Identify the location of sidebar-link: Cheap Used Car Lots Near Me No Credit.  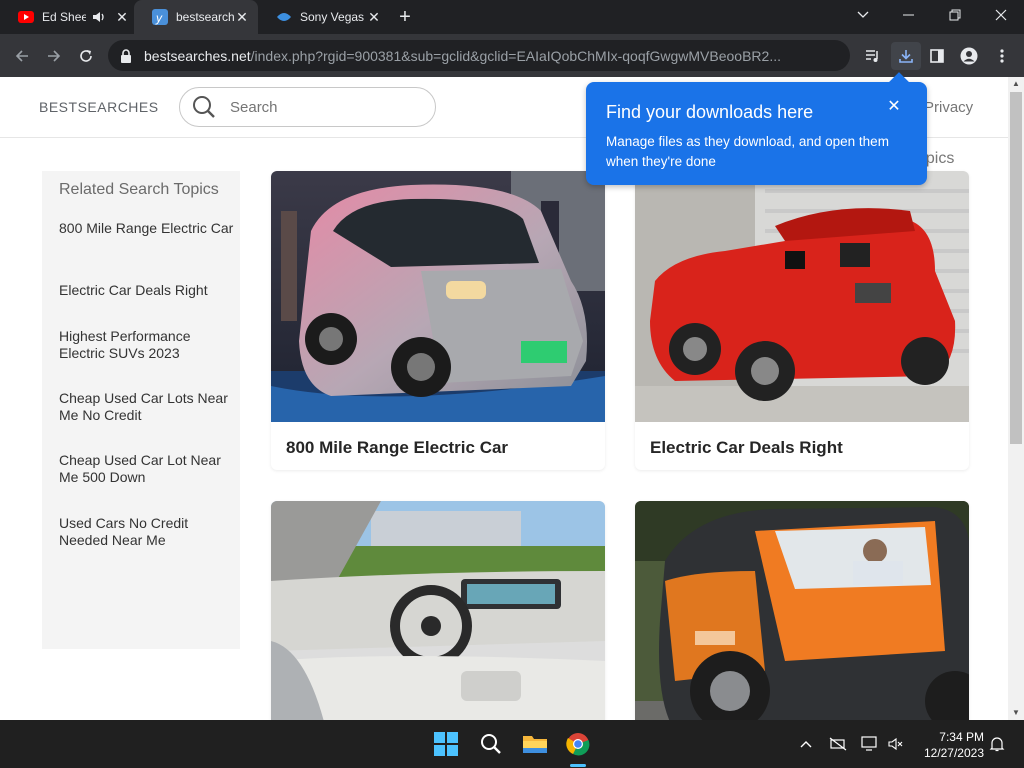
(146, 406).